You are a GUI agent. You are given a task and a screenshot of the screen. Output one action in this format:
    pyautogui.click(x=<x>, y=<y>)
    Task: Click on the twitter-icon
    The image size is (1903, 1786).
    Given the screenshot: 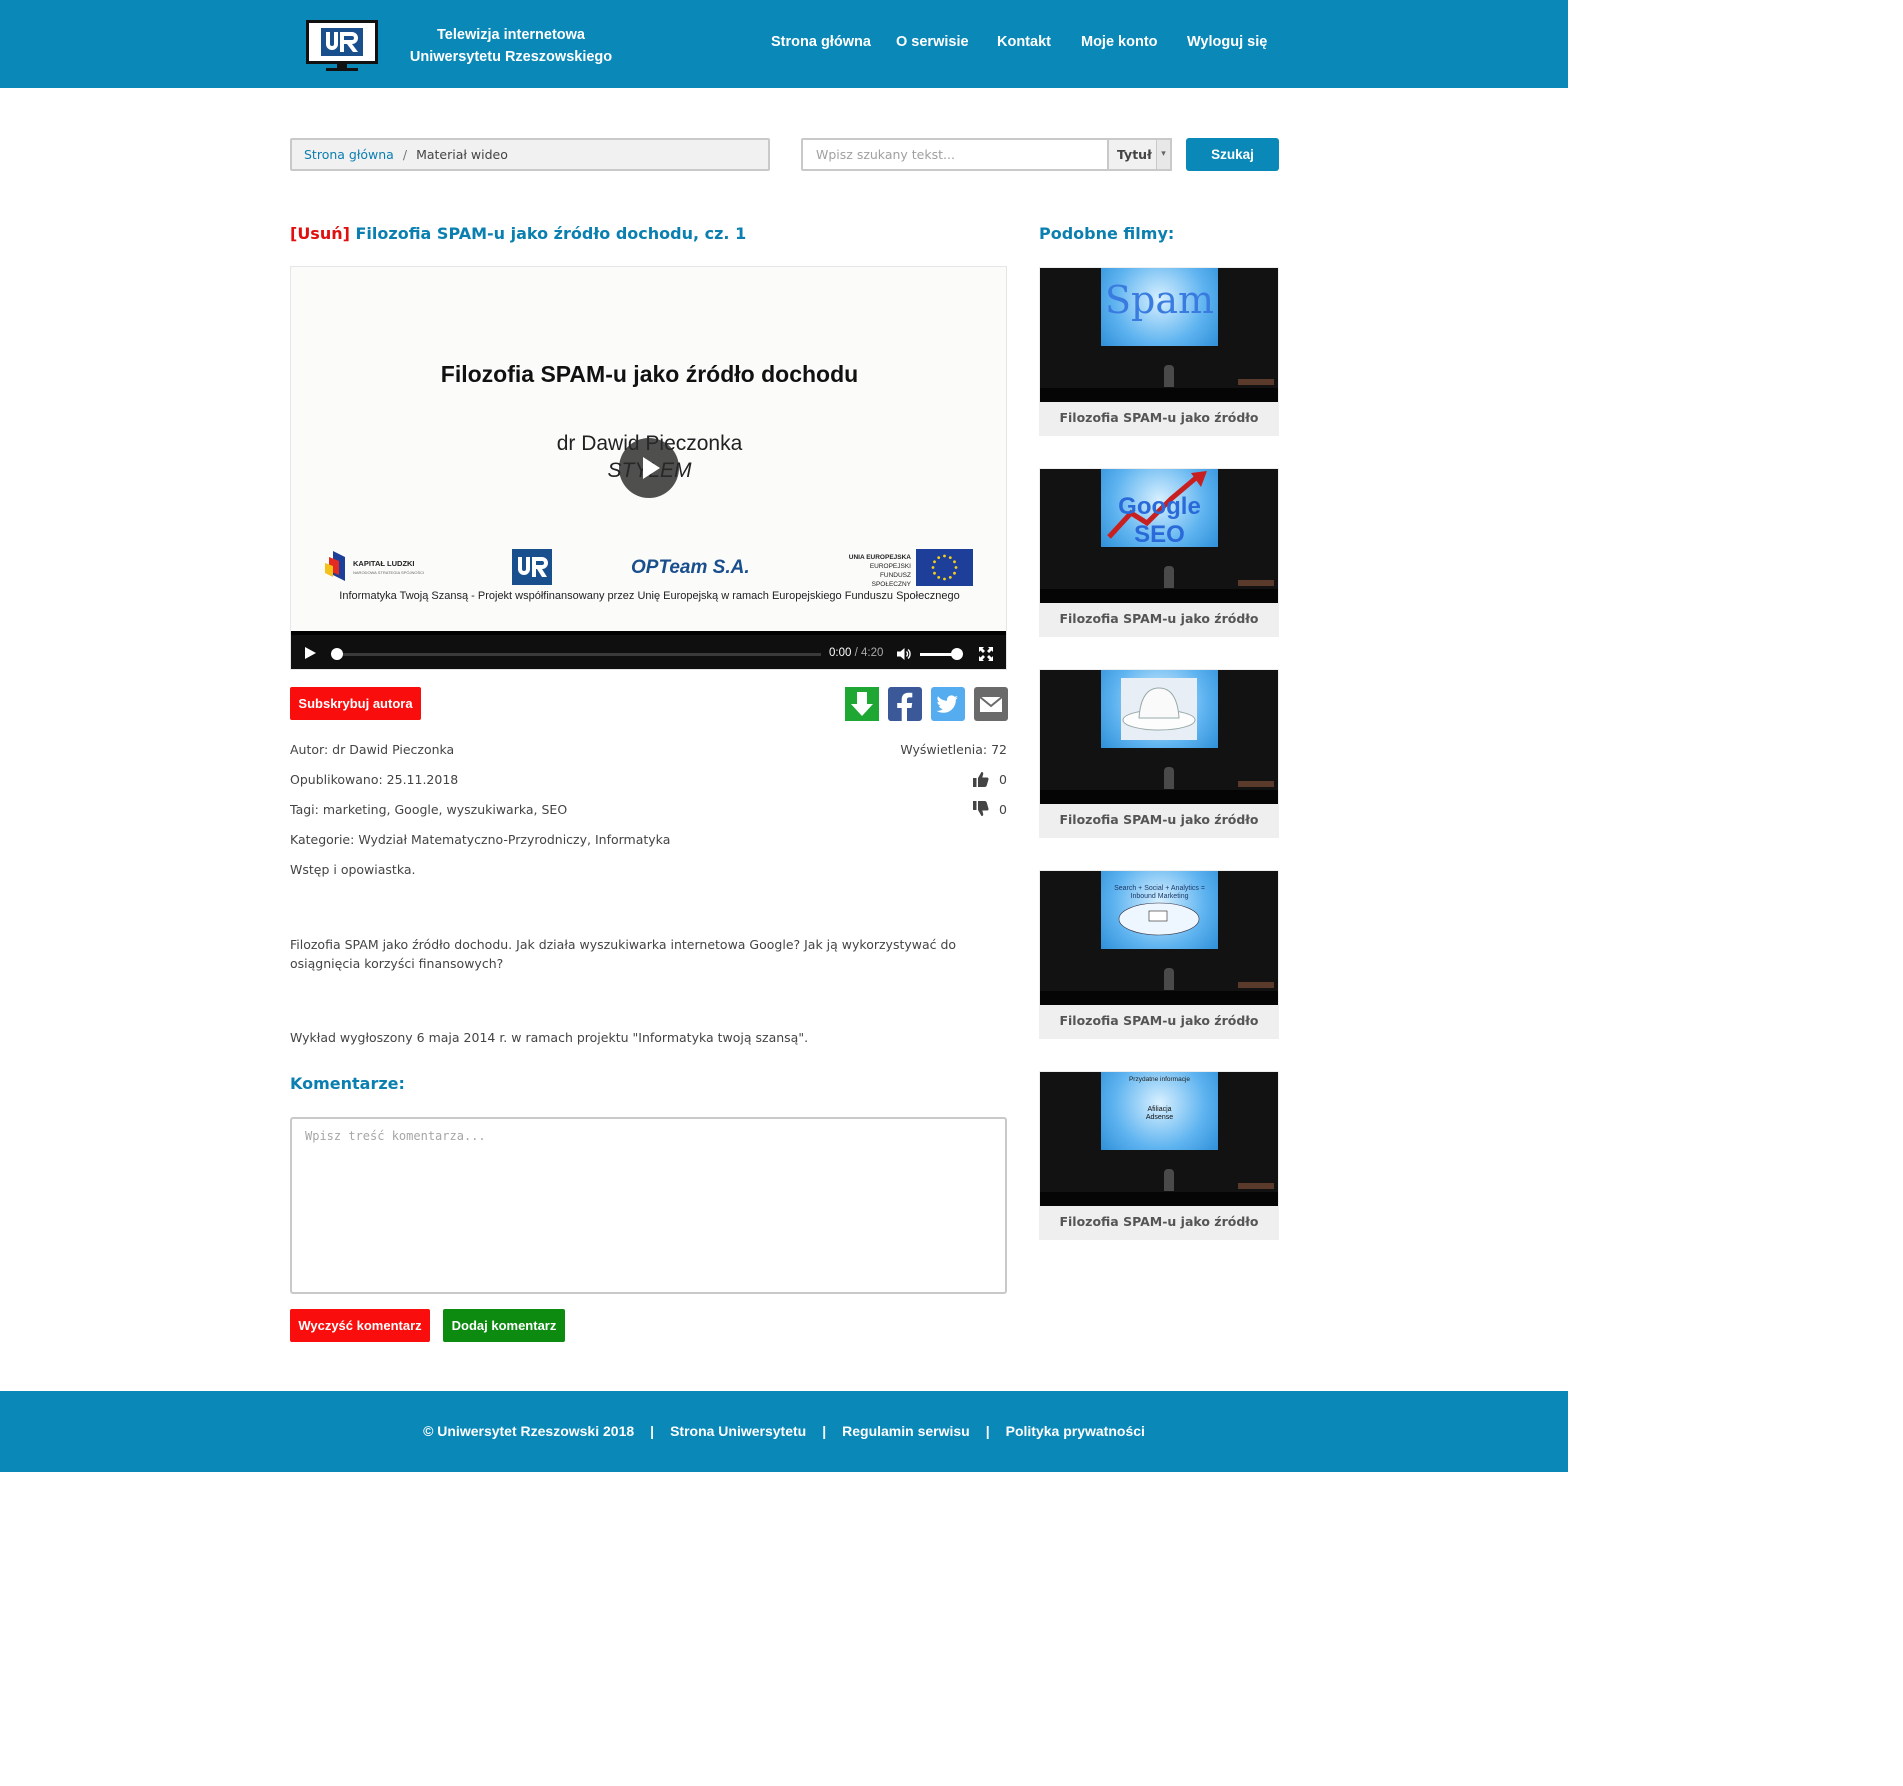 What is the action you would take?
    pyautogui.click(x=948, y=704)
    